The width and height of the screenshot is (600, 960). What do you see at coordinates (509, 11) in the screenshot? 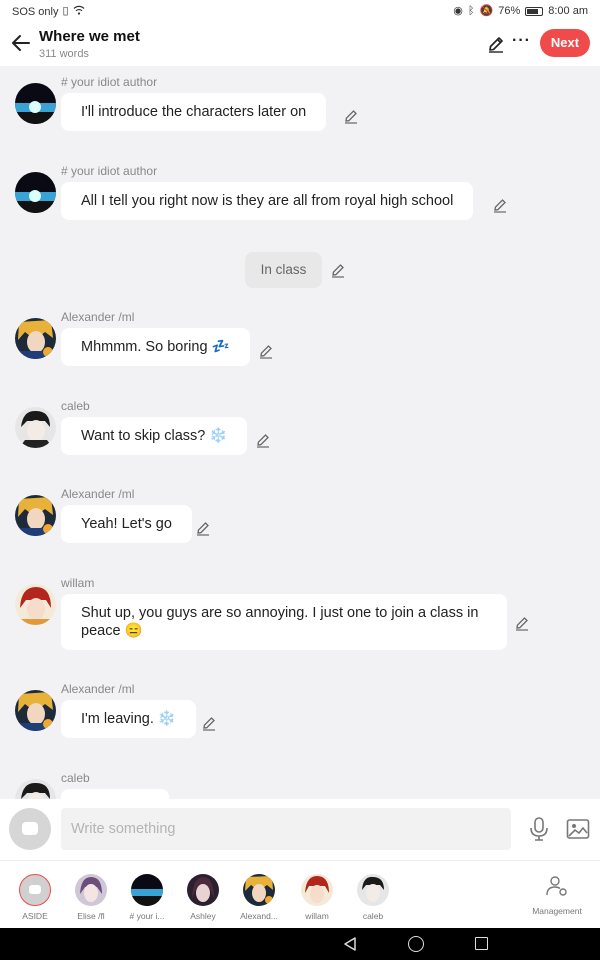
I see `battery-percent: 76%` at bounding box center [509, 11].